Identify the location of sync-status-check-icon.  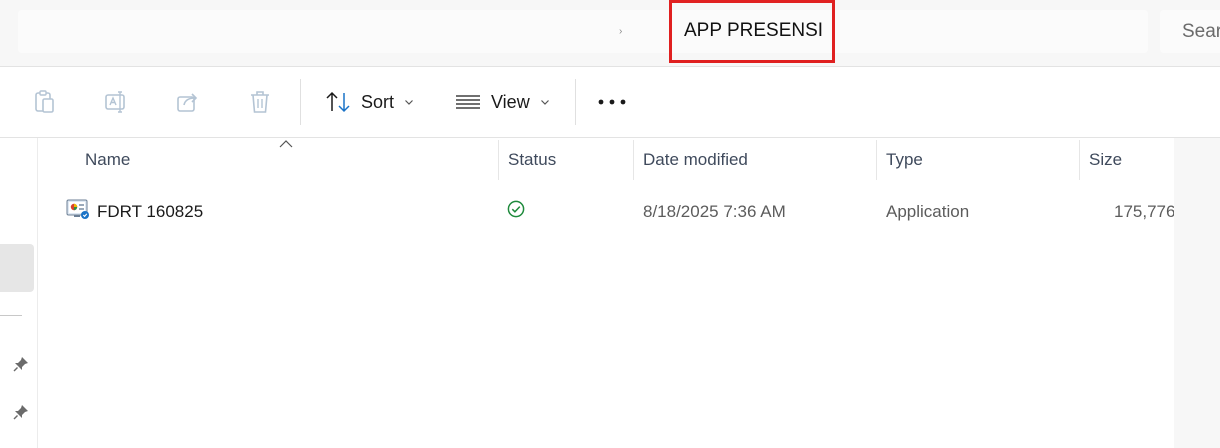
(516, 209).